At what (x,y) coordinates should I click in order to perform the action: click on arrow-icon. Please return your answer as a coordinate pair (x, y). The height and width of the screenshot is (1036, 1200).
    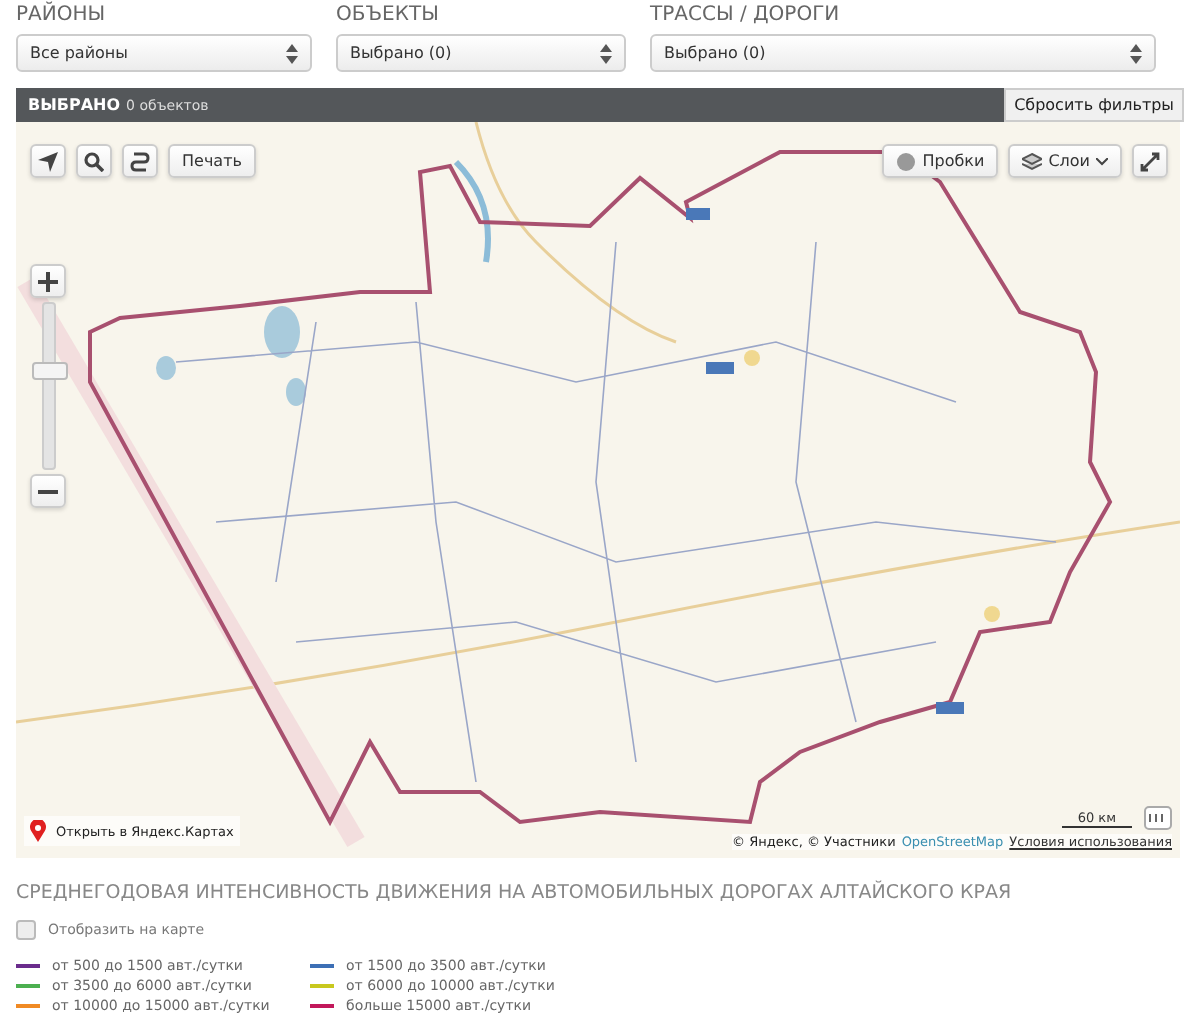
    Looking at the image, I should click on (48, 161).